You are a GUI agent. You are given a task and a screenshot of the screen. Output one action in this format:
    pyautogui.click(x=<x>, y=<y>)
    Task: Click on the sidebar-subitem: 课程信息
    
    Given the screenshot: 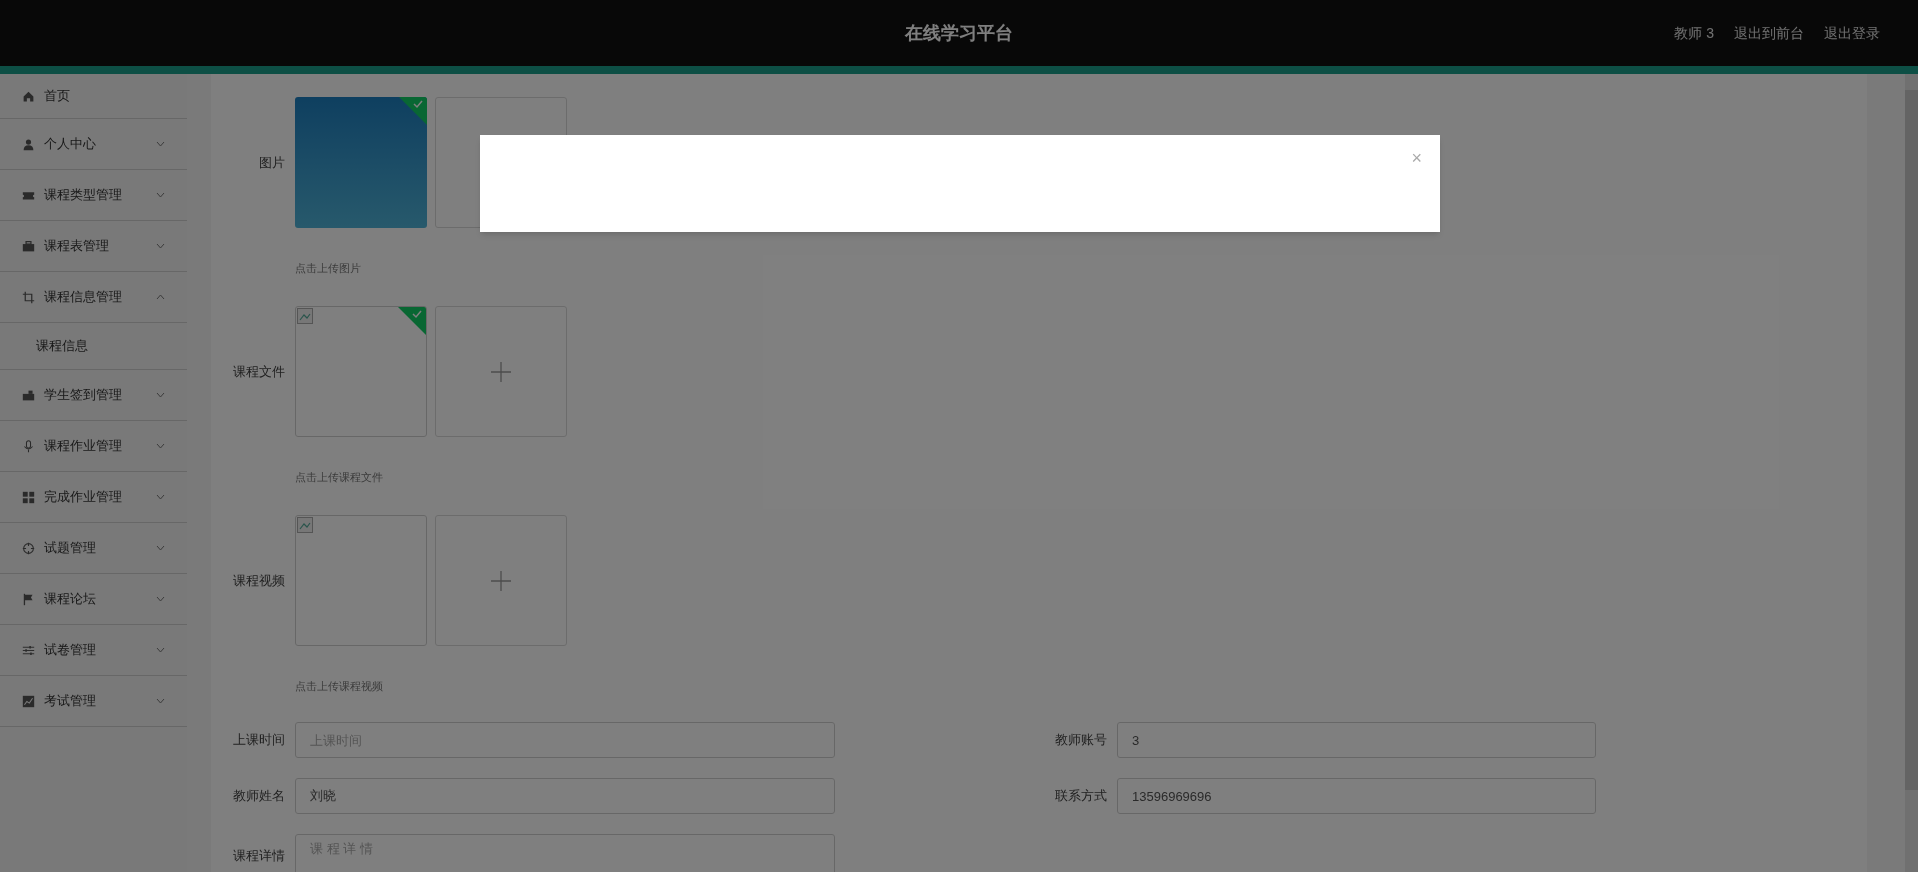 What is the action you would take?
    pyautogui.click(x=93, y=346)
    